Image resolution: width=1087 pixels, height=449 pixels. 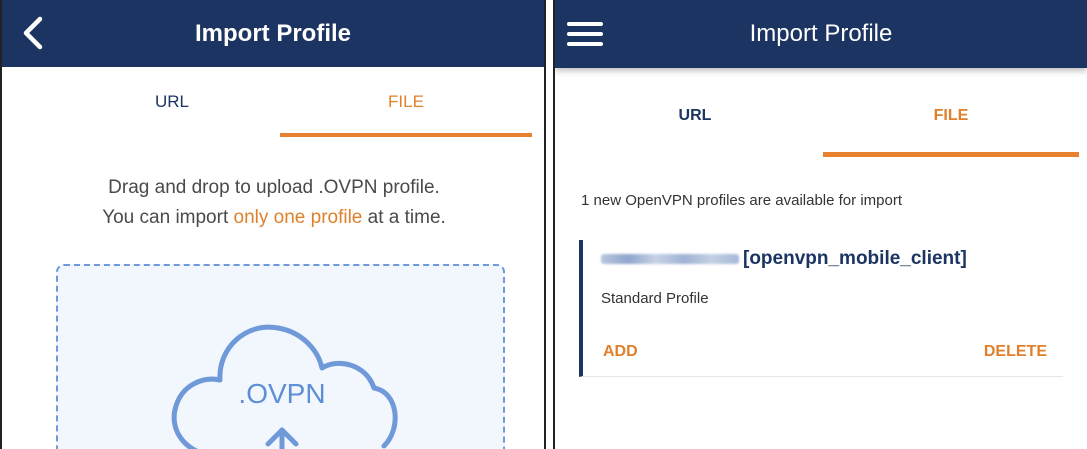 I want to click on profile-name: [openvpn_mobile_client], so click(x=784, y=259).